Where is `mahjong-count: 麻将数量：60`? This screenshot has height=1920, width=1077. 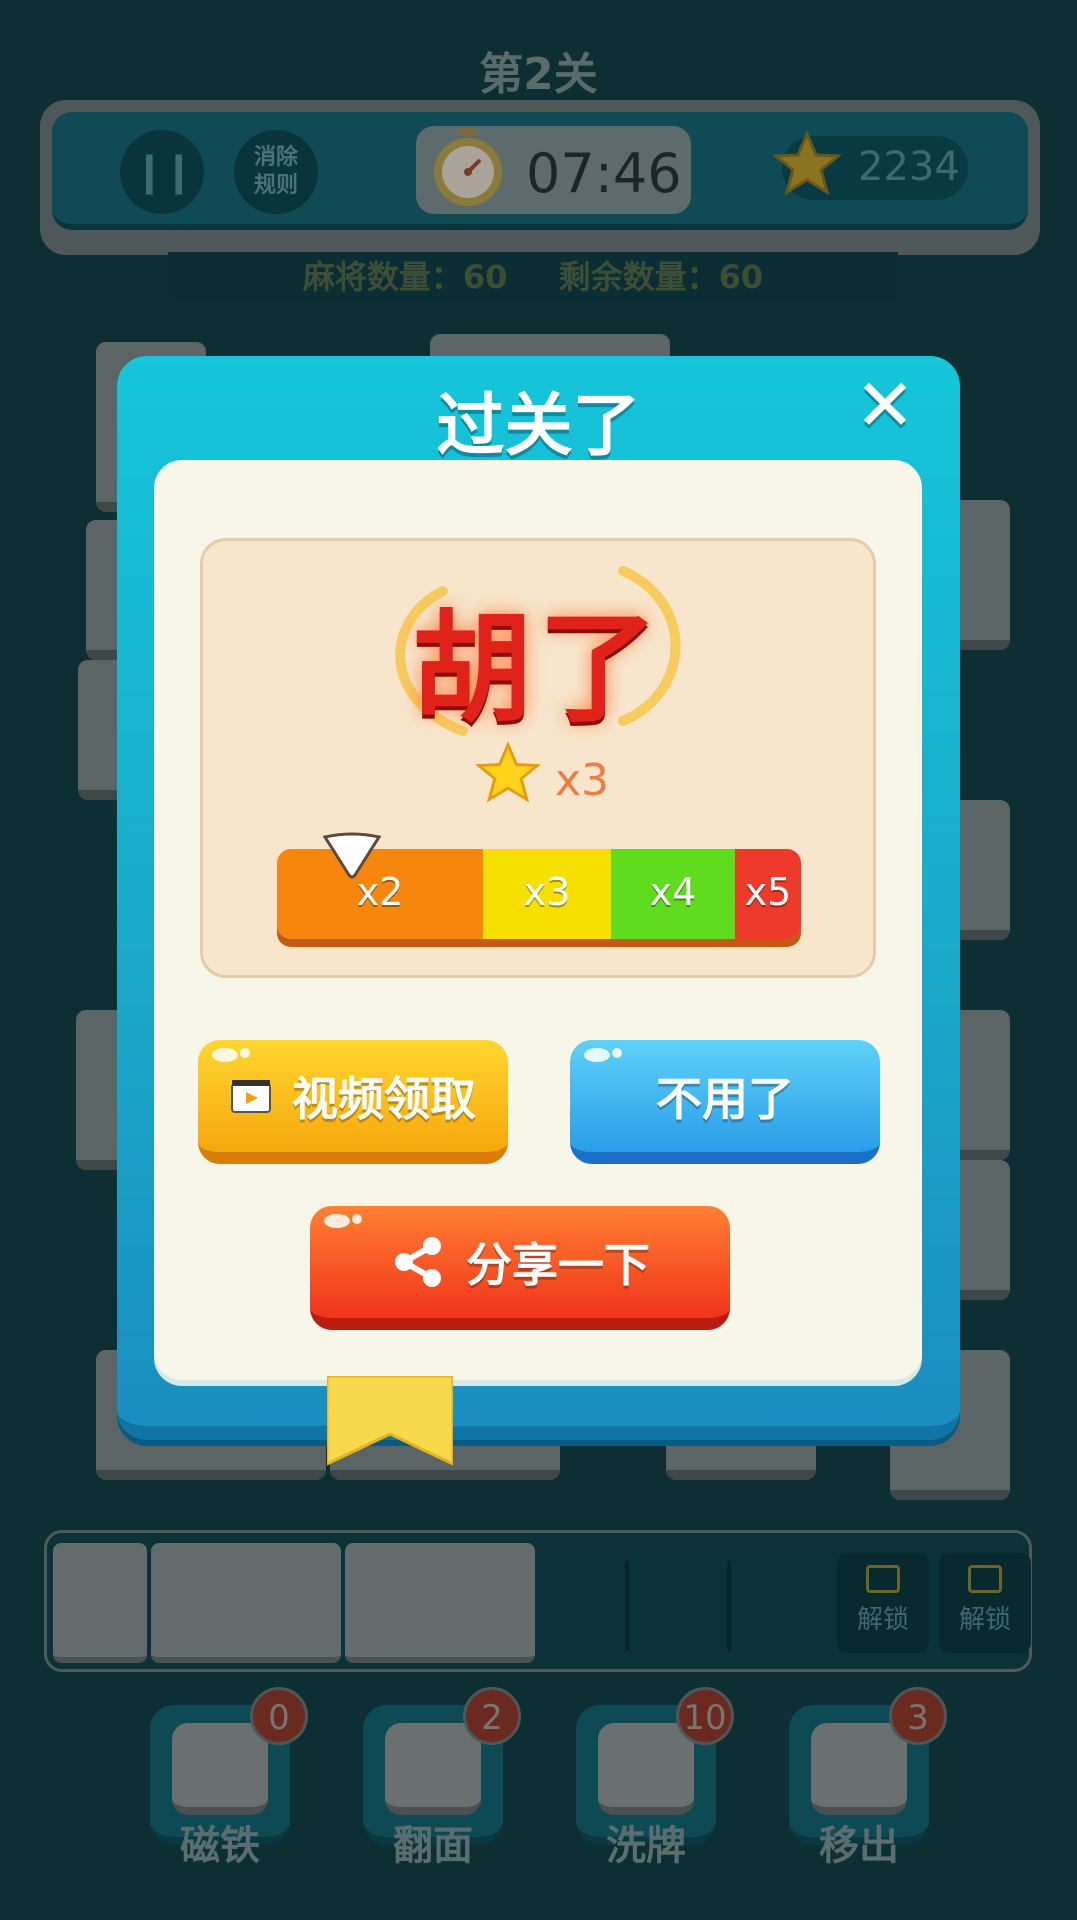
mahjong-count: 麻将数量：60 is located at coordinates (405, 277).